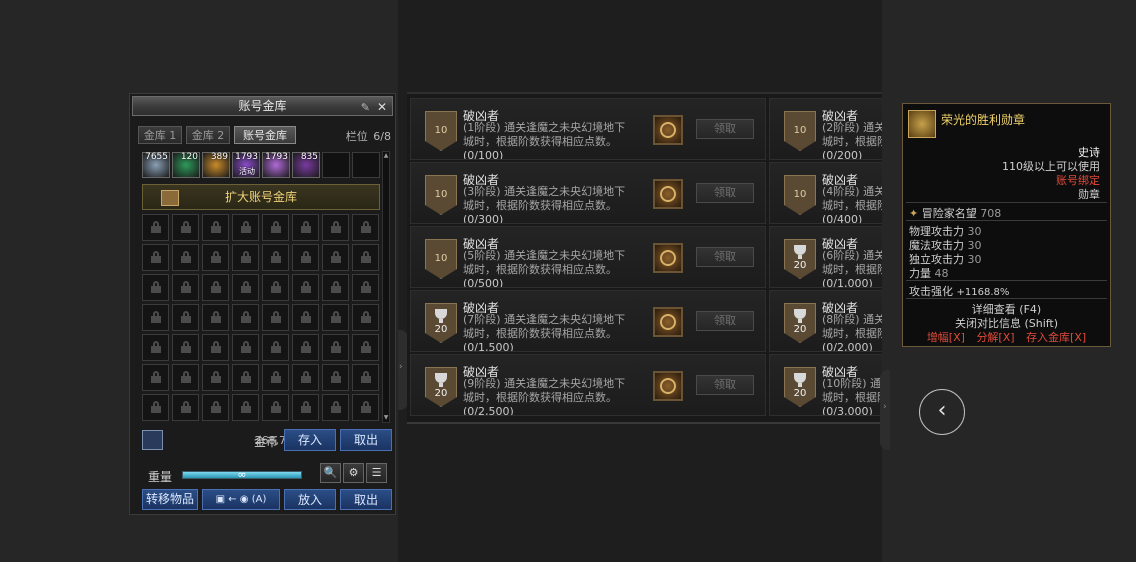 The width and height of the screenshot is (1136, 562). What do you see at coordinates (246, 165) in the screenshot?
I see `item-slot: 1793 活动` at bounding box center [246, 165].